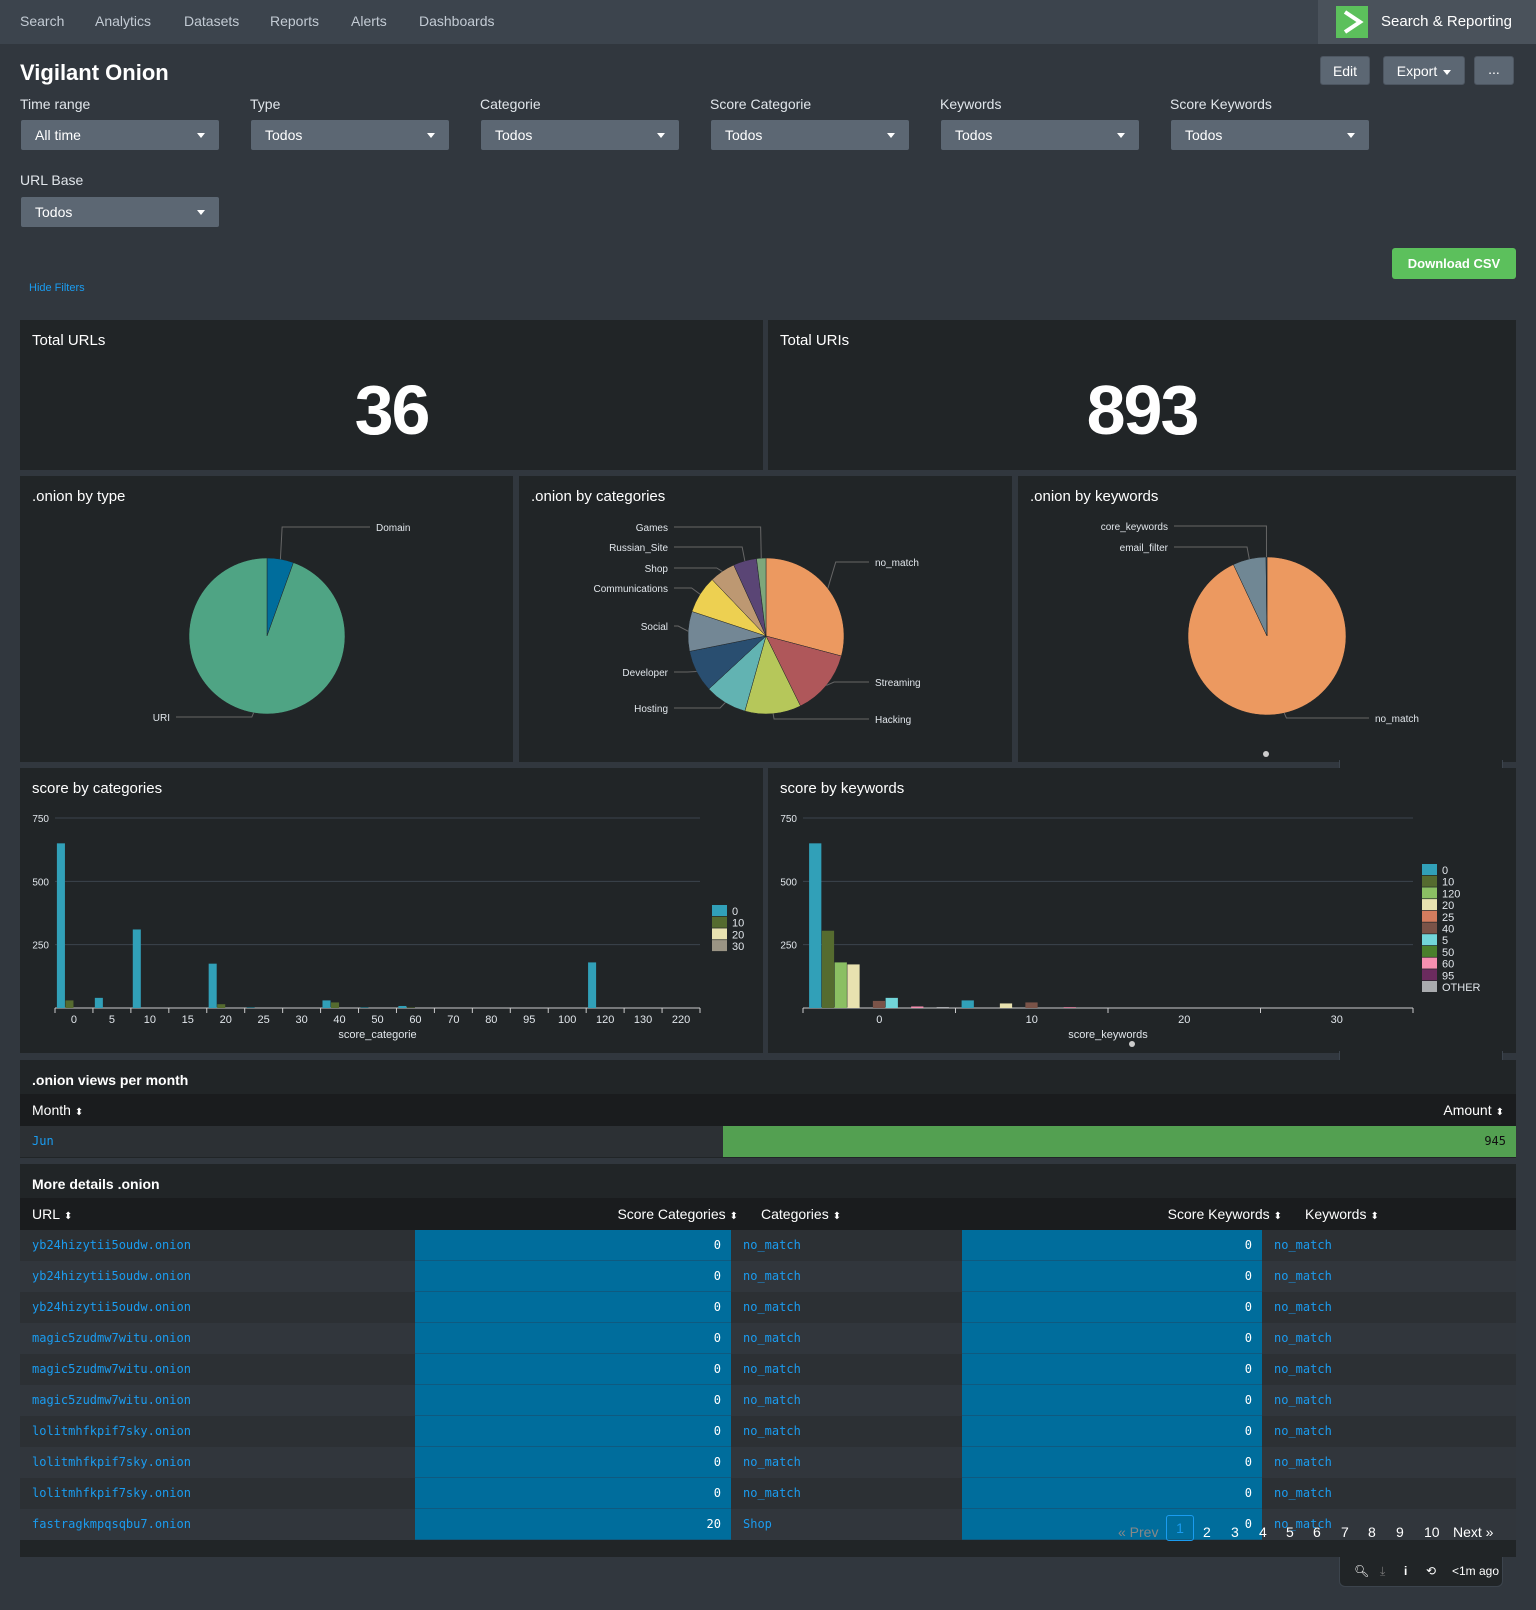  Describe the element at coordinates (580, 135) in the screenshot. I see `categorie-select: Todos` at that location.